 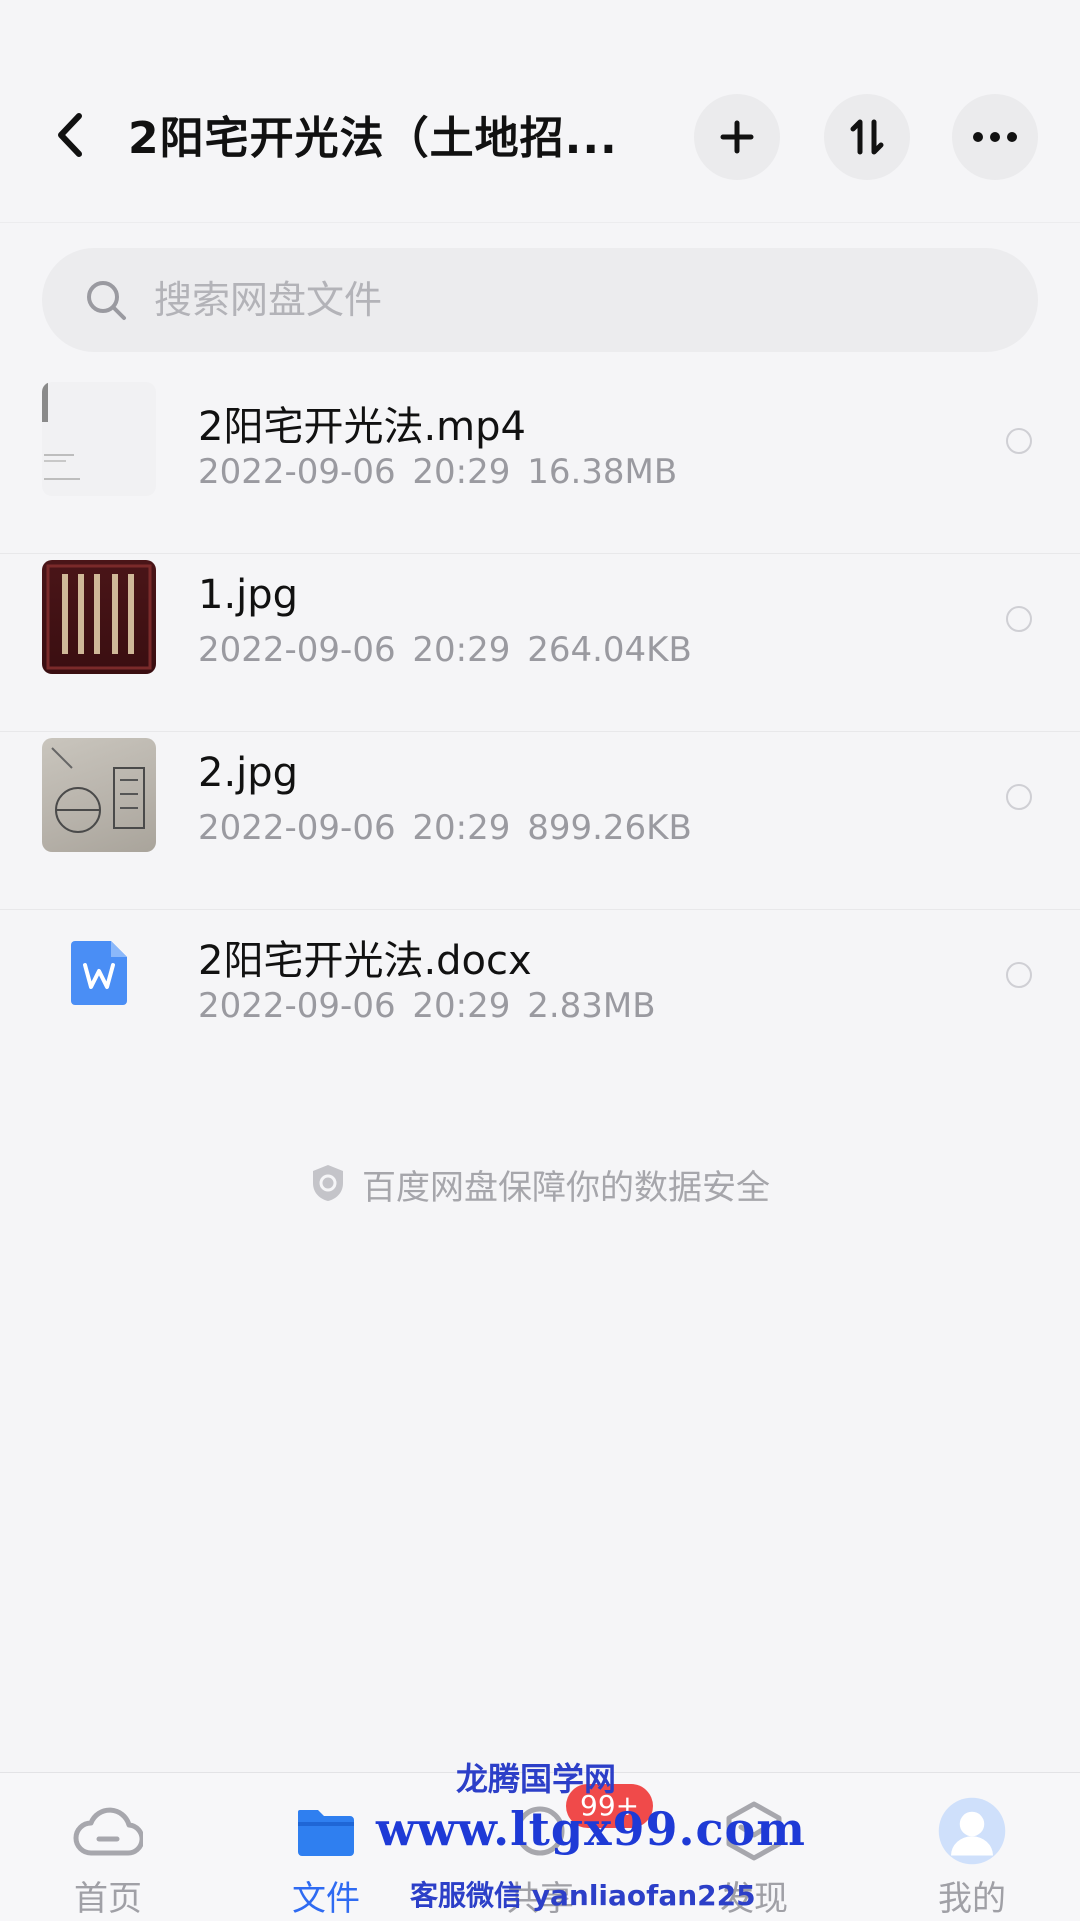 I want to click on file-row: 2.jpg 2022-09-06 20:29 899.26KB, so click(x=540, y=821).